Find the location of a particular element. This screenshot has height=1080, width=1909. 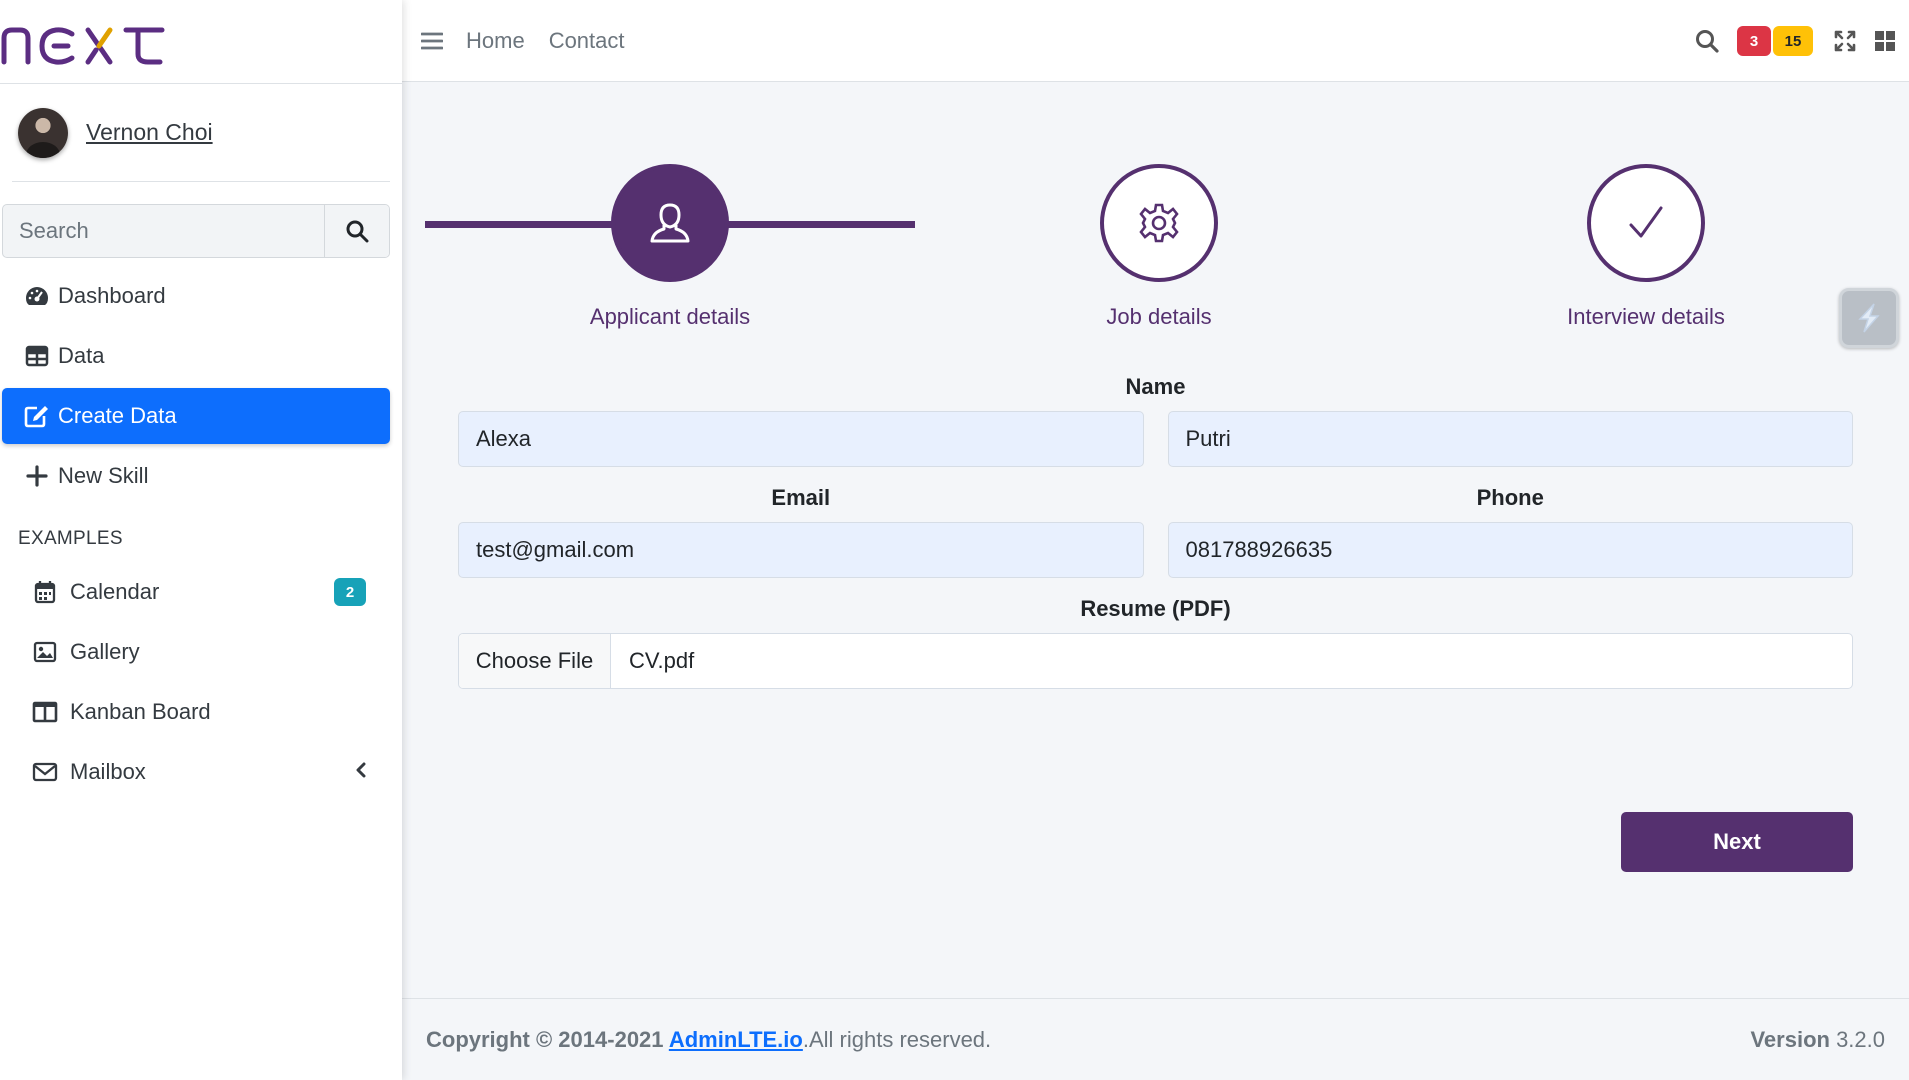

step-job-details: Job details is located at coordinates (1159, 247).